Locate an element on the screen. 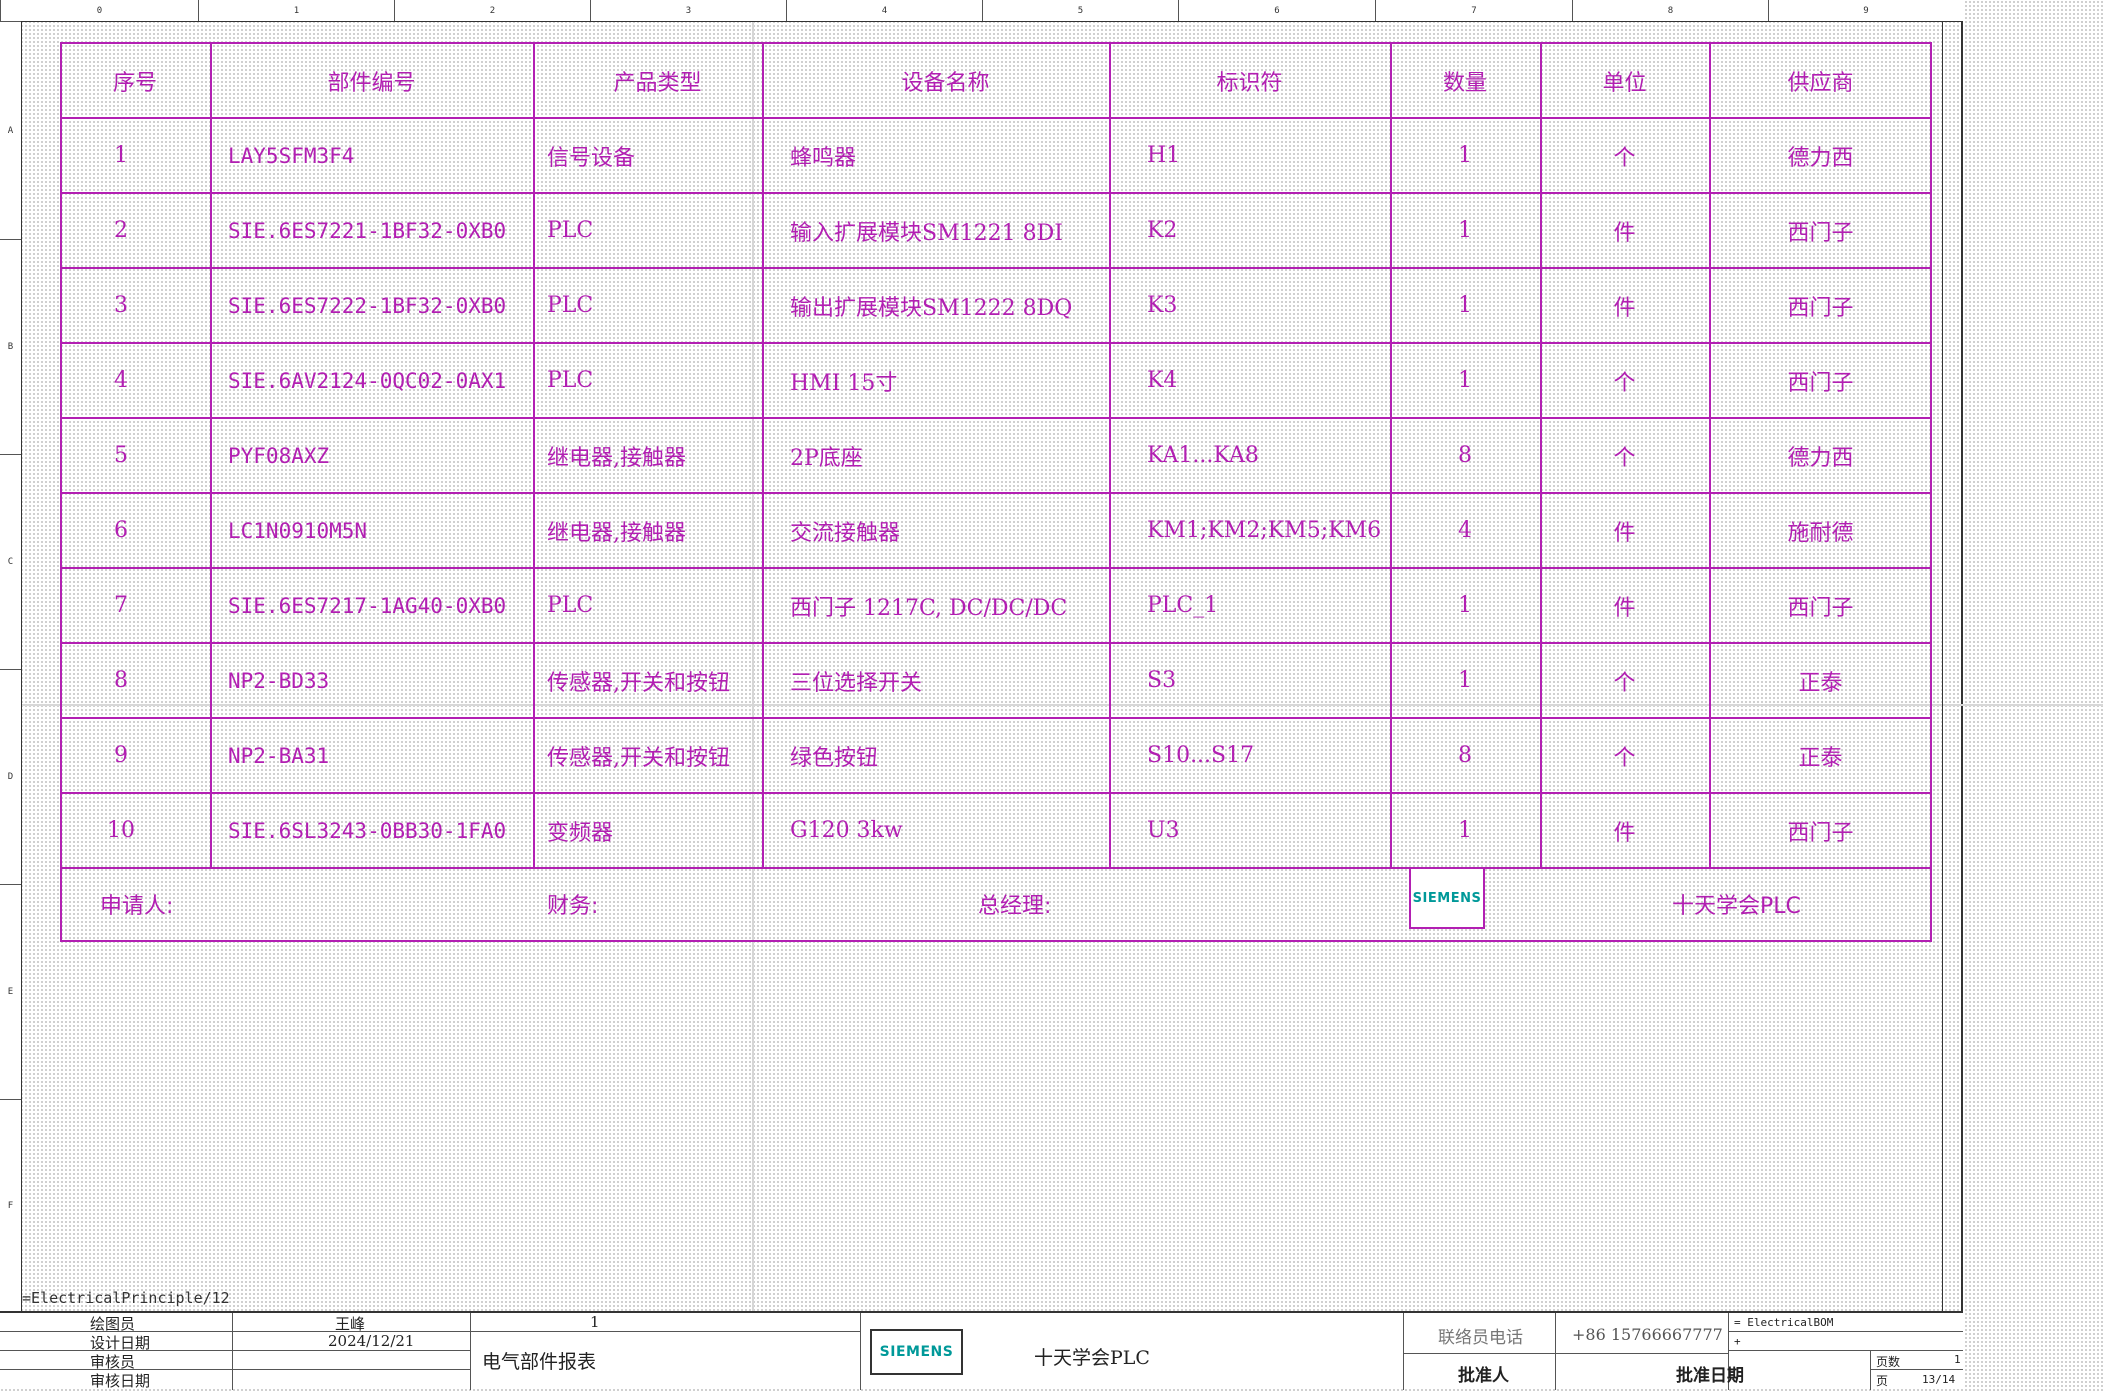 This screenshot has width=2103, height=1391. ruler-row: D is located at coordinates (10, 776).